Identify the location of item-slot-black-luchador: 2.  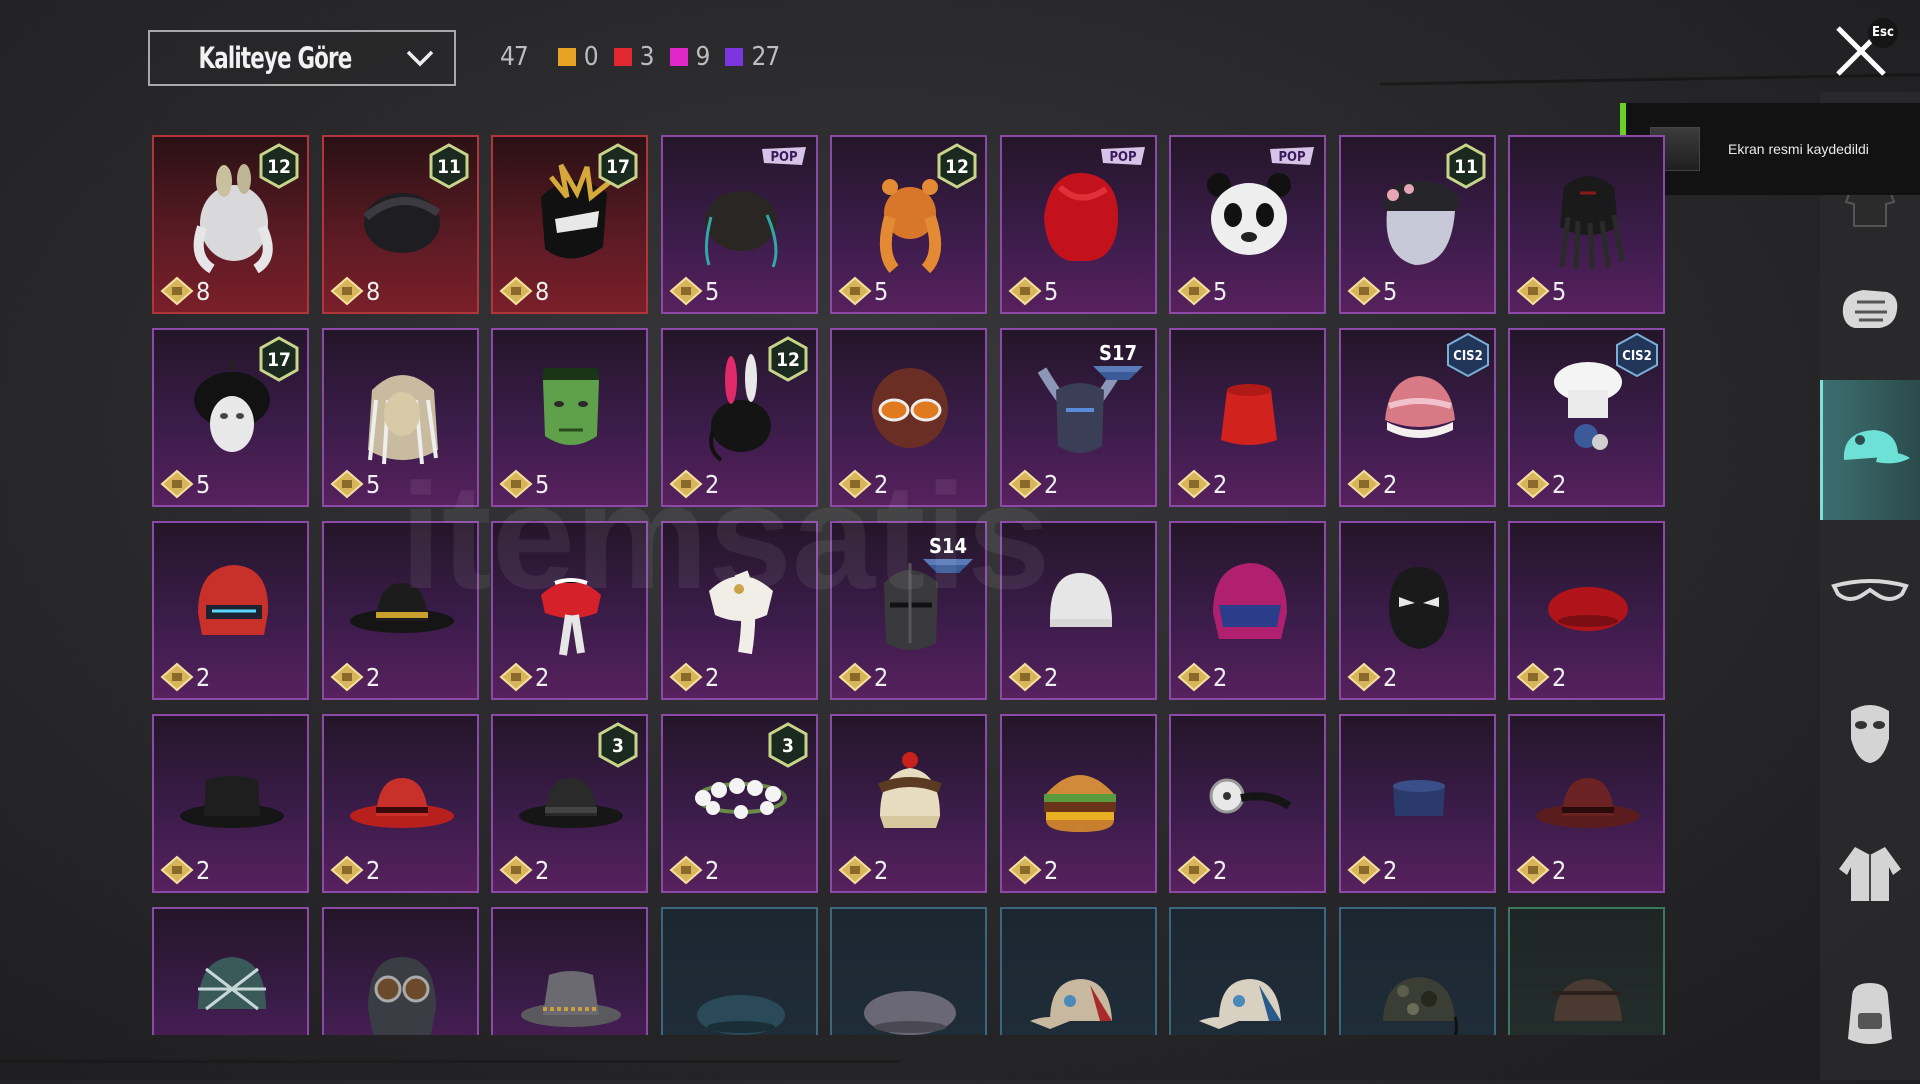
(1417, 610).